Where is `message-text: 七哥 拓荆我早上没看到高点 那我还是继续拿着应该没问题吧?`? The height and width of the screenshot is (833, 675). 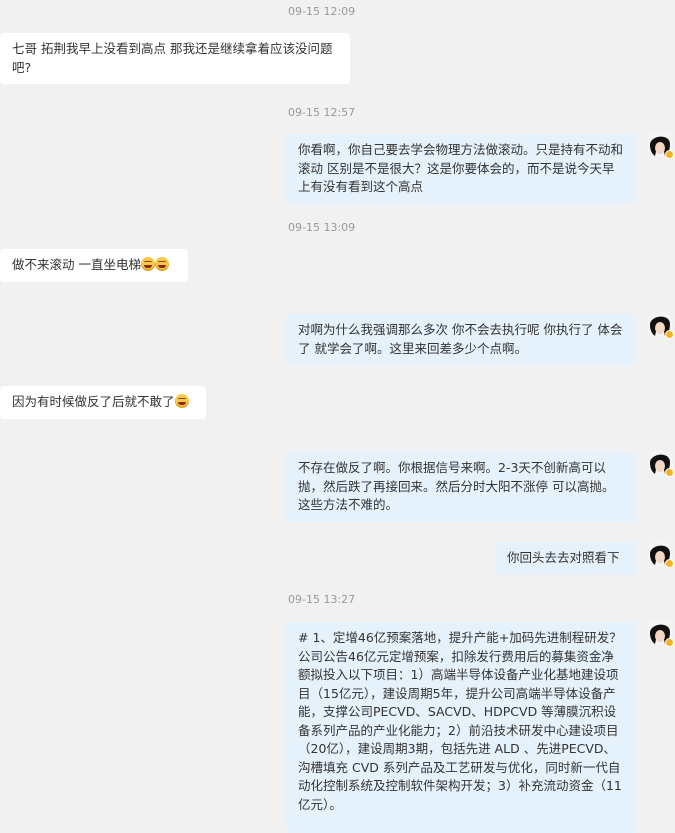 message-text: 七哥 拓荆我早上没看到高点 那我还是继续拿着应该没问题吧? is located at coordinates (172, 58).